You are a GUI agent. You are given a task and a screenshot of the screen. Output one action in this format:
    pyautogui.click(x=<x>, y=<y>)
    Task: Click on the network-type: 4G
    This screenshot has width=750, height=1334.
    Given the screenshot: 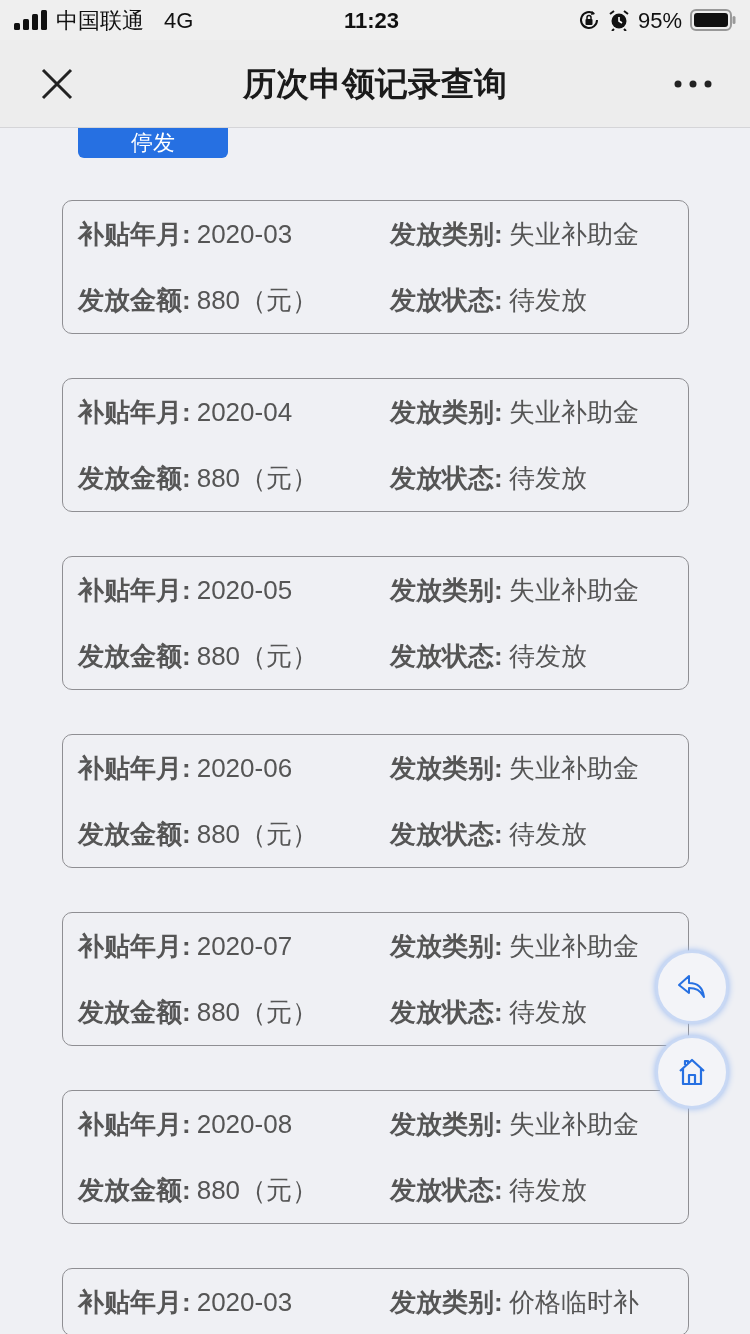 What is the action you would take?
    pyautogui.click(x=179, y=20)
    